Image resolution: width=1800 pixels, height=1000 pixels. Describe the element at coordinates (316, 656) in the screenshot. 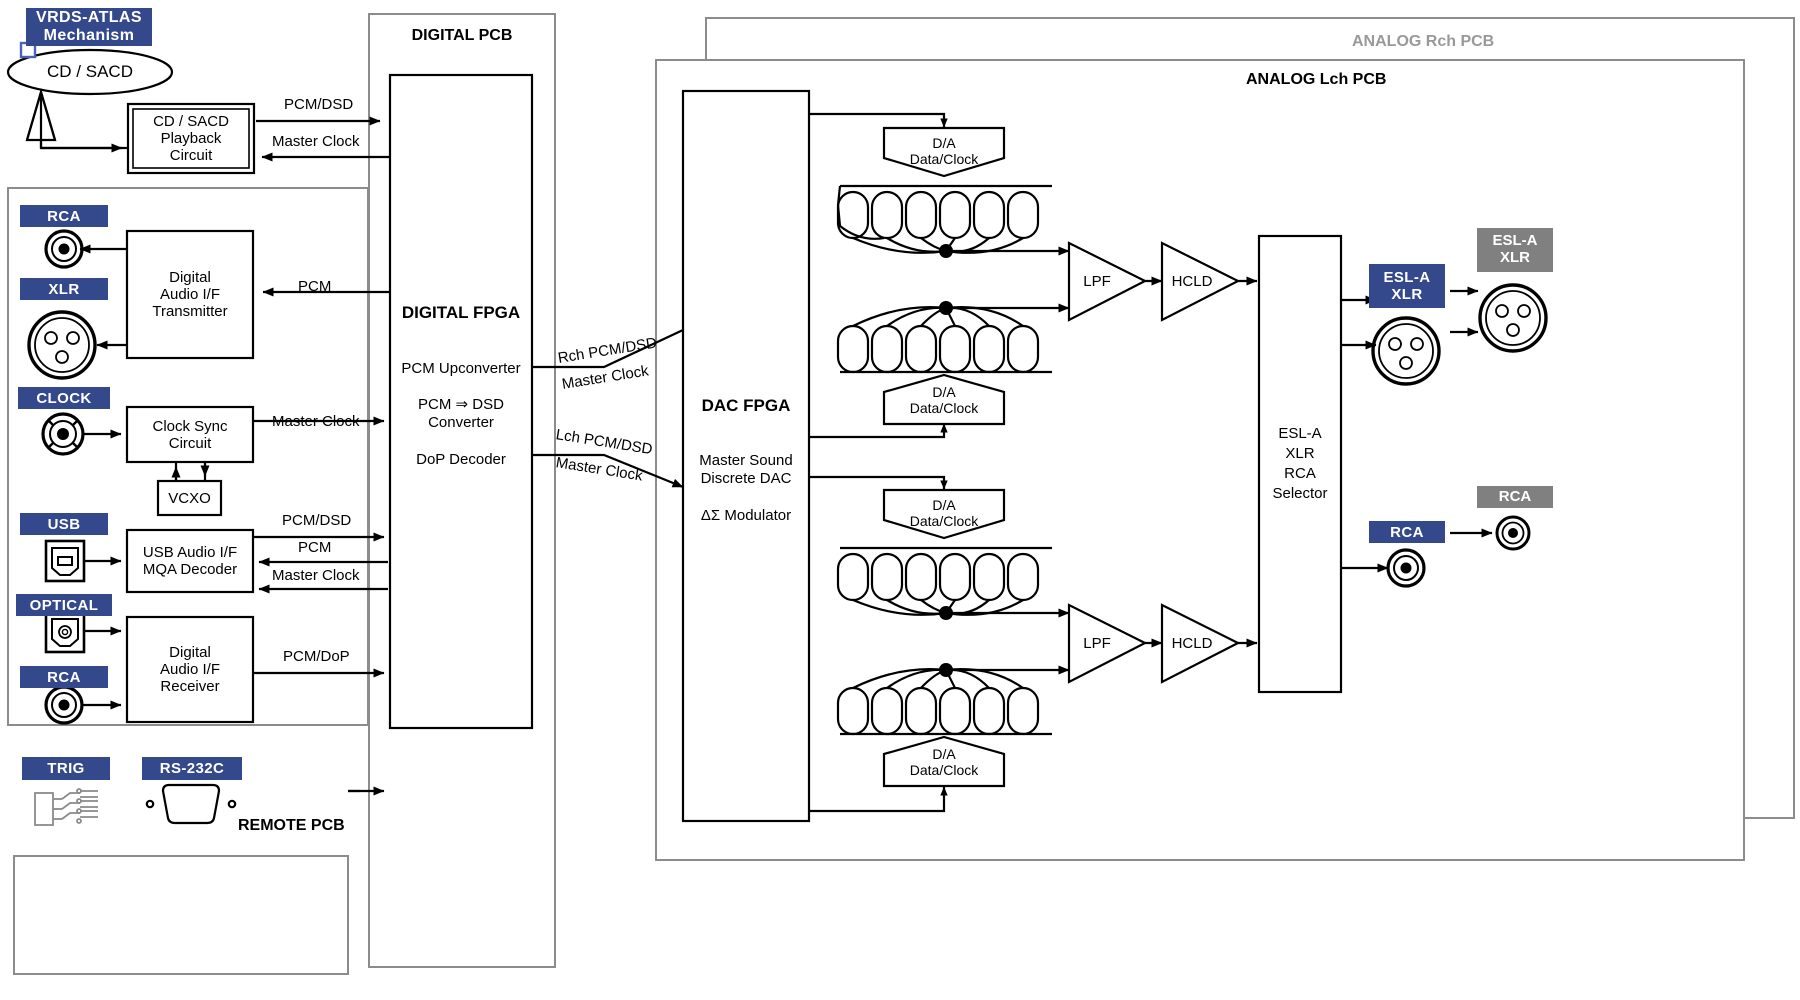

I see `signal-pcm-dop-receiver: PCM/DoP` at that location.